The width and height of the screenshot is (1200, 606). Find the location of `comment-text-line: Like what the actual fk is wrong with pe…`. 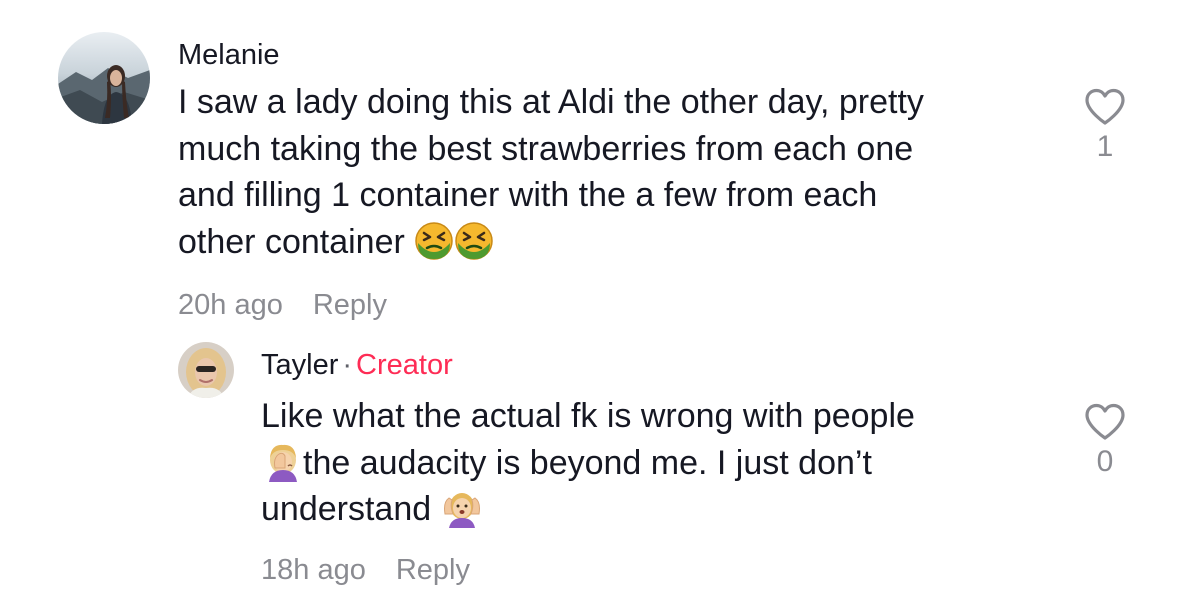

comment-text-line: Like what the actual fk is wrong with pe… is located at coordinates (588, 416).